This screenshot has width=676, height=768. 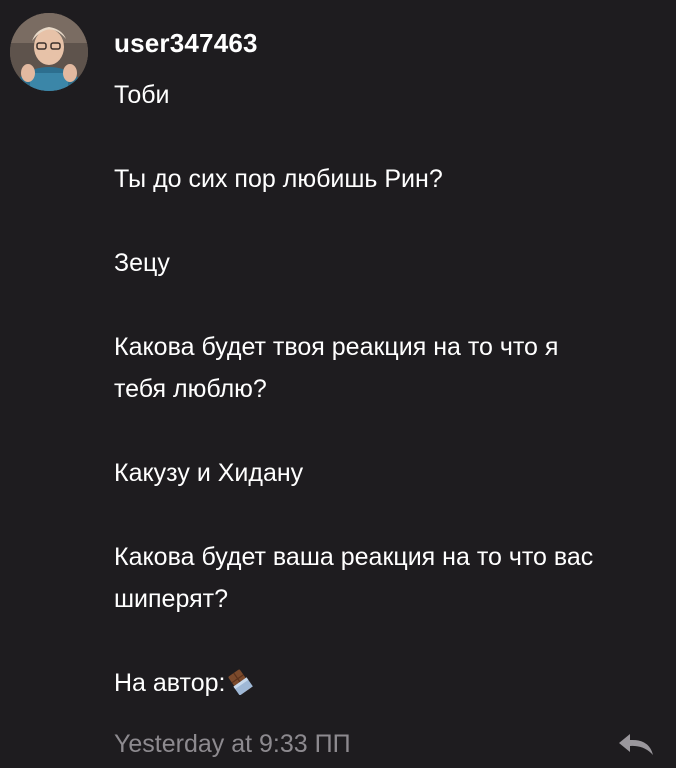 What do you see at coordinates (142, 95) in the screenshot?
I see `comment-line: Тоби` at bounding box center [142, 95].